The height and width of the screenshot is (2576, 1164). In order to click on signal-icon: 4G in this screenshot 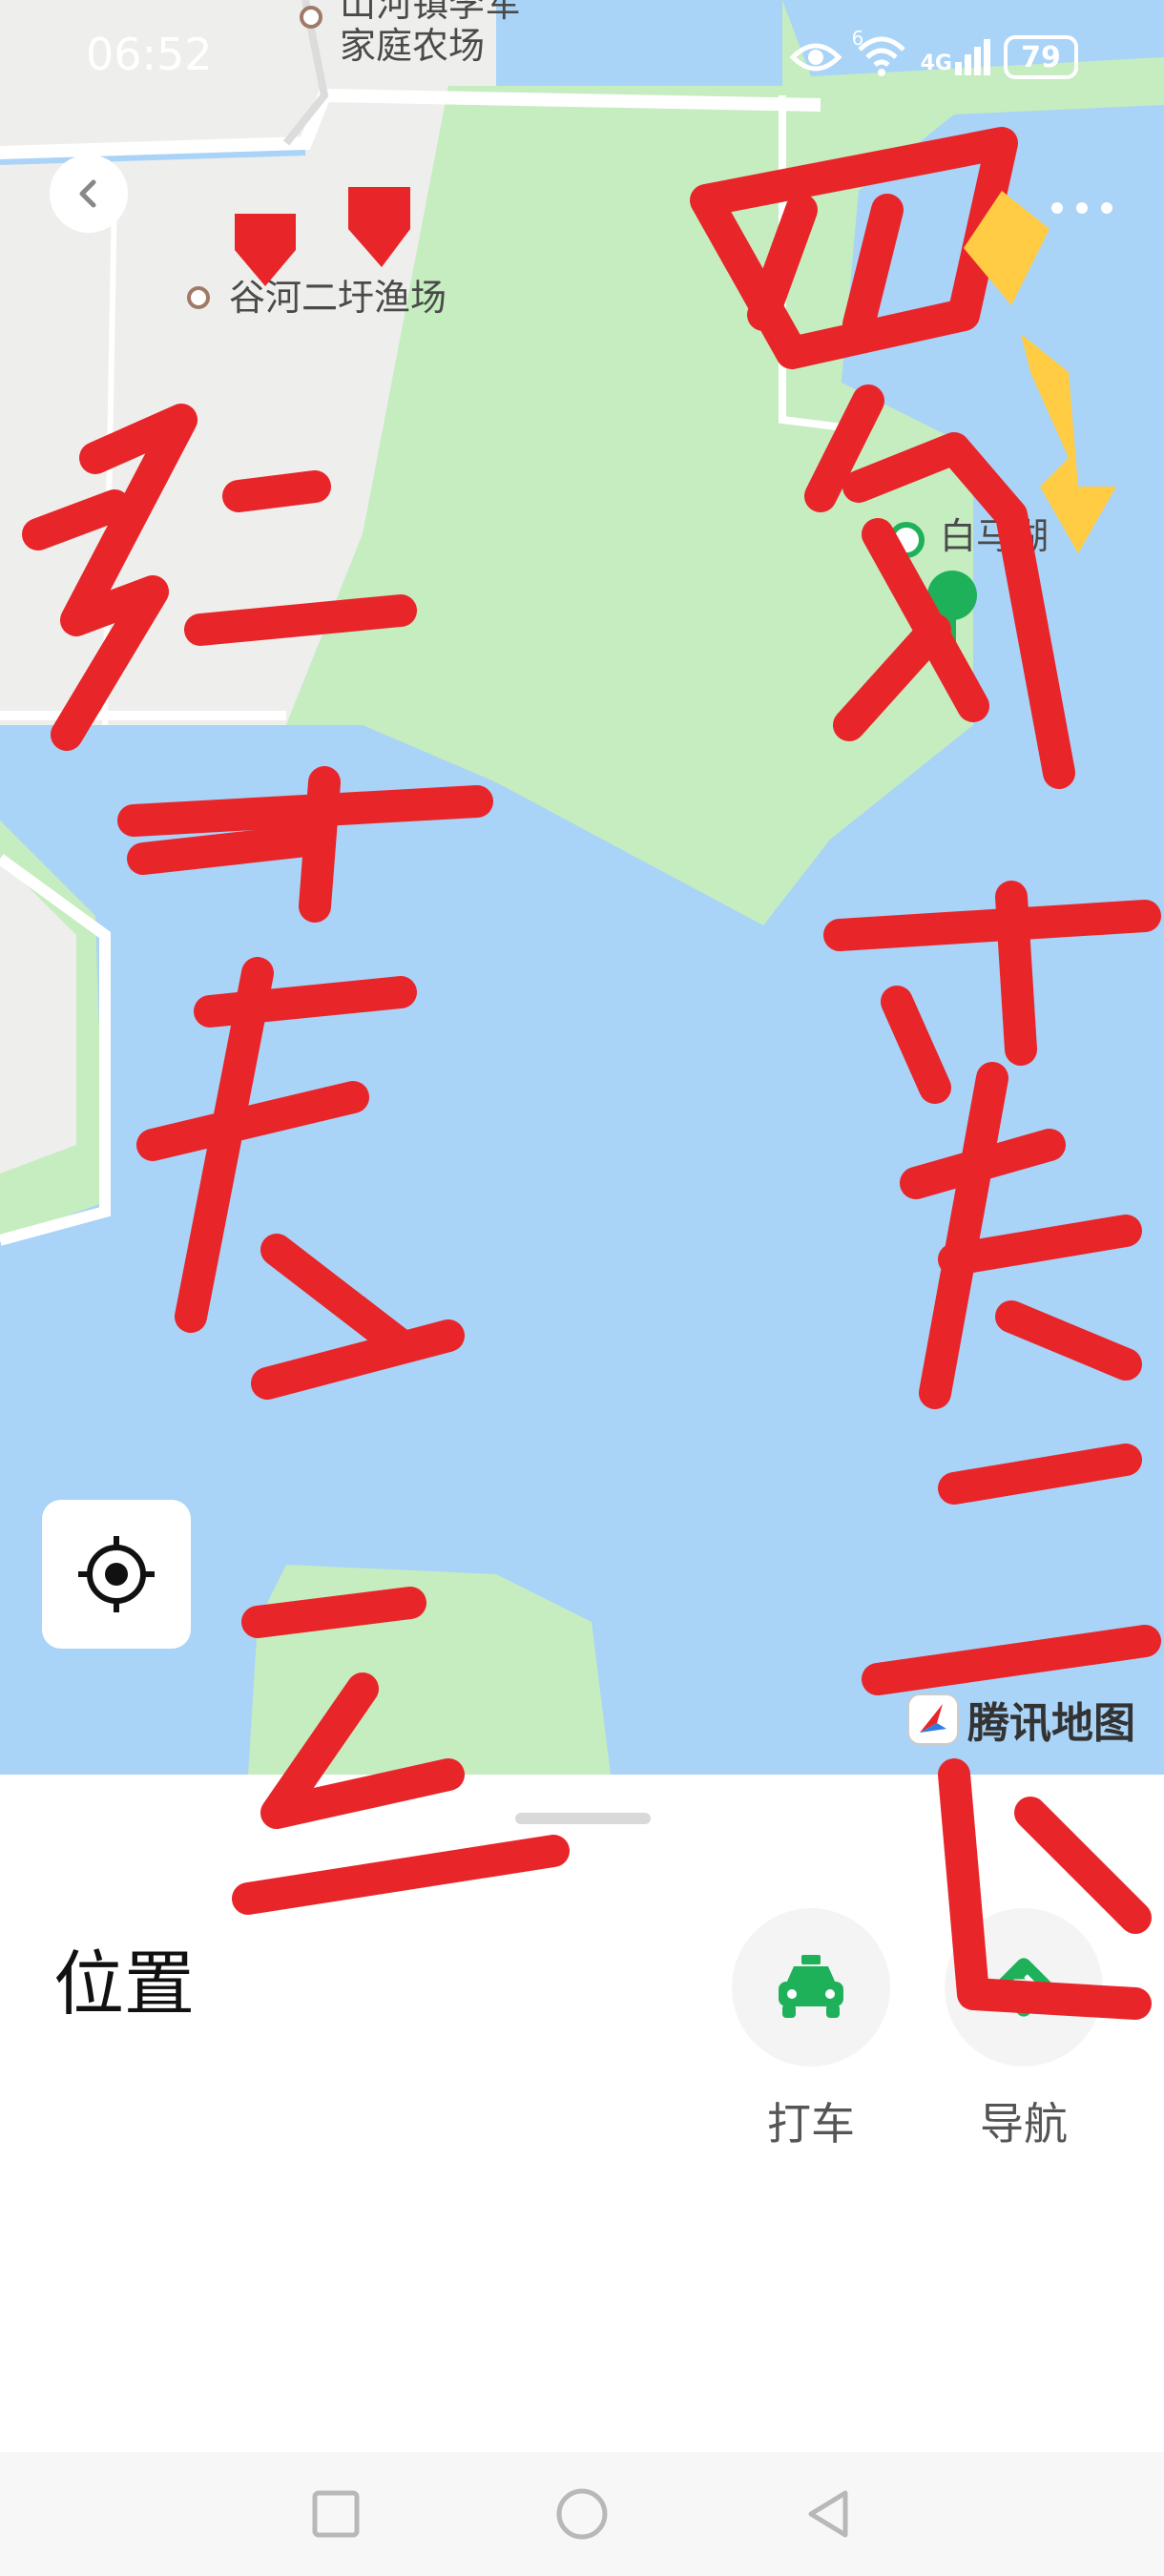, I will do `click(956, 57)`.